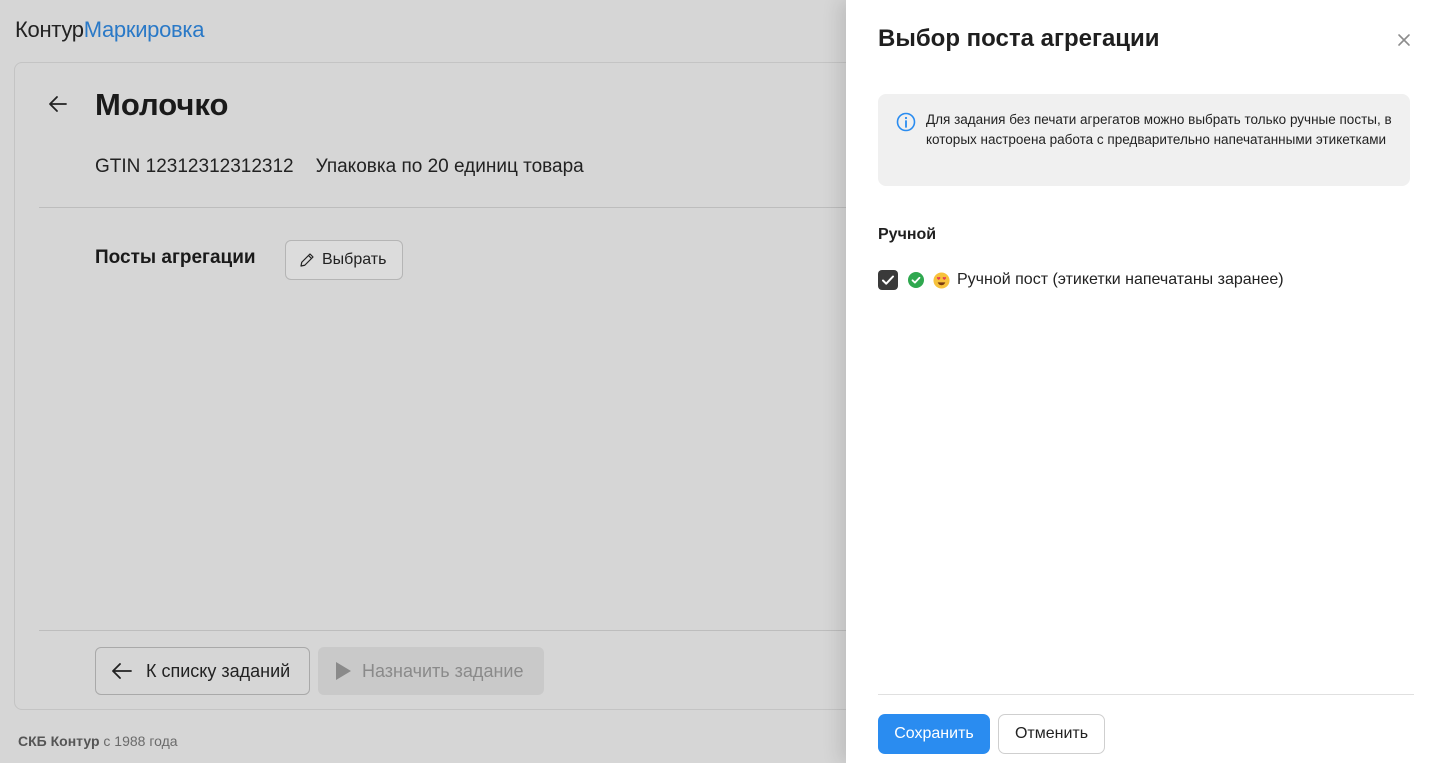  I want to click on checkmark-icon, so click(888, 280).